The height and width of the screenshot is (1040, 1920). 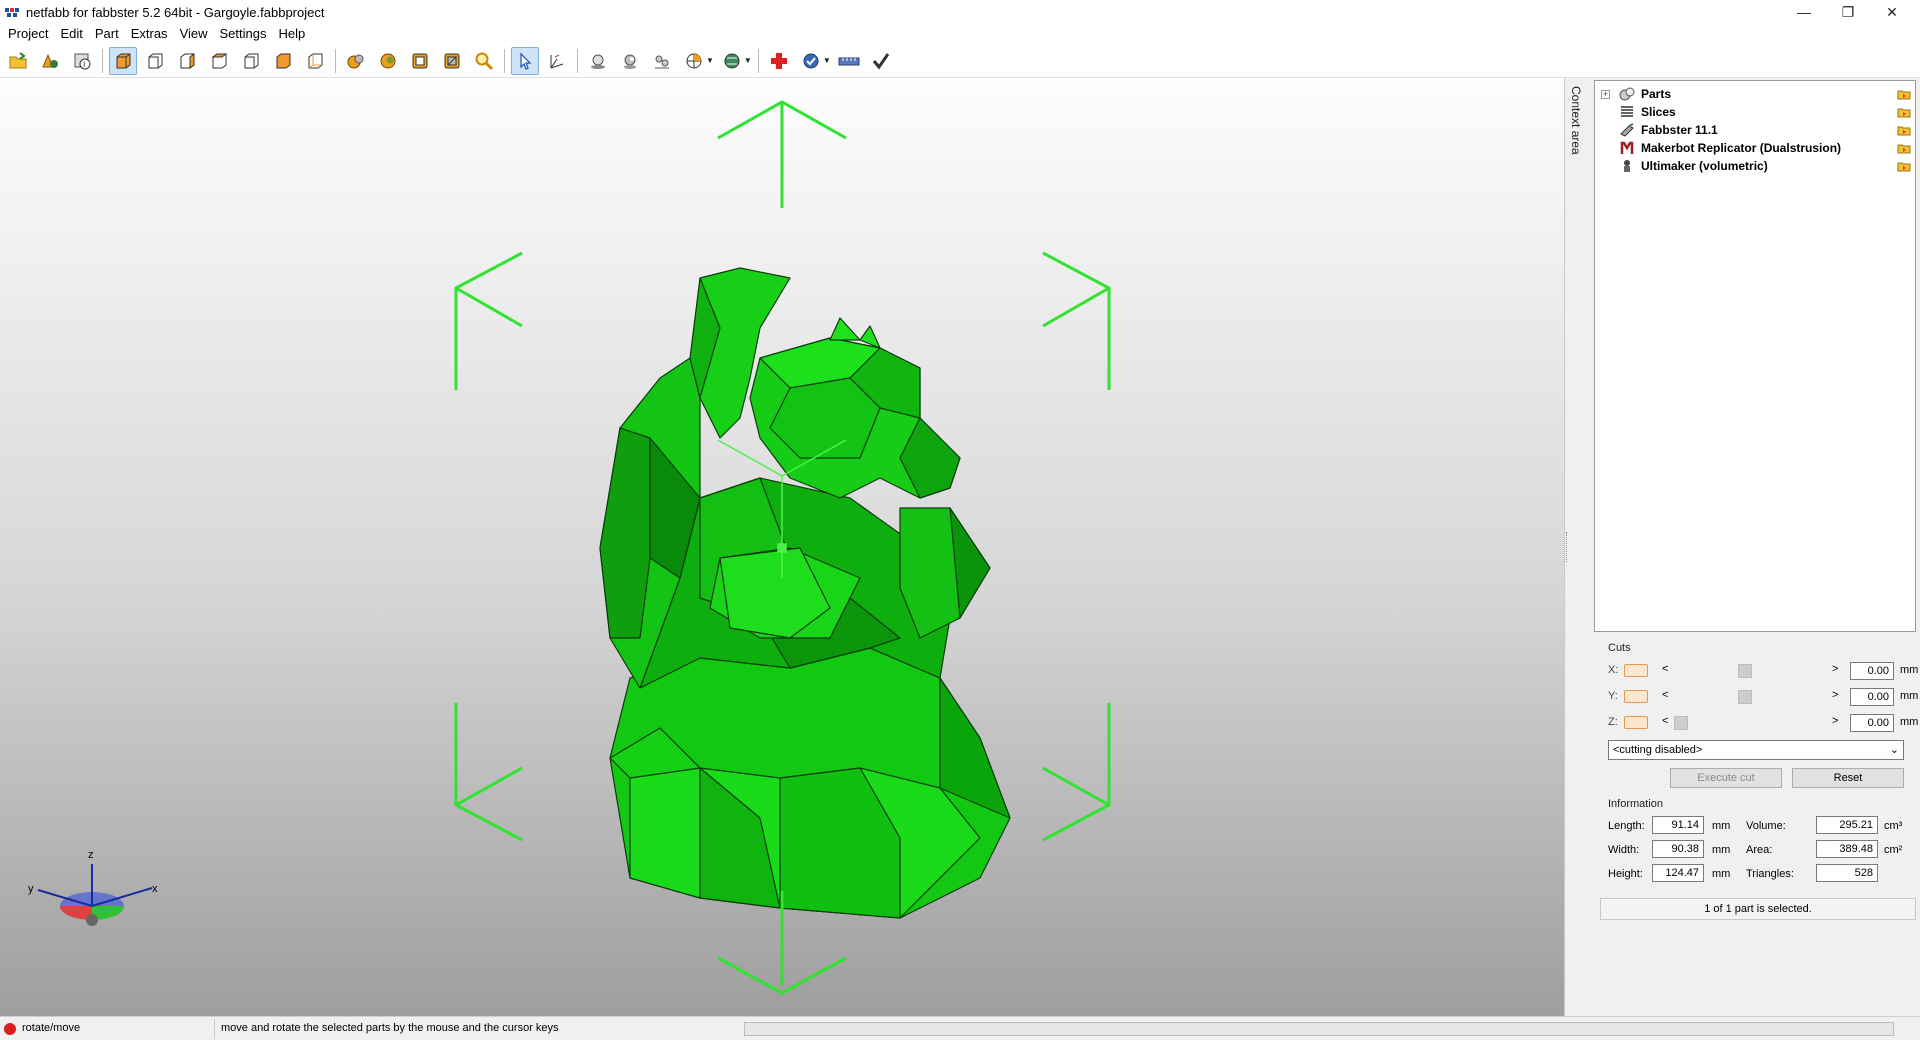 What do you see at coordinates (71, 34) in the screenshot?
I see `menu-edit: Edit` at bounding box center [71, 34].